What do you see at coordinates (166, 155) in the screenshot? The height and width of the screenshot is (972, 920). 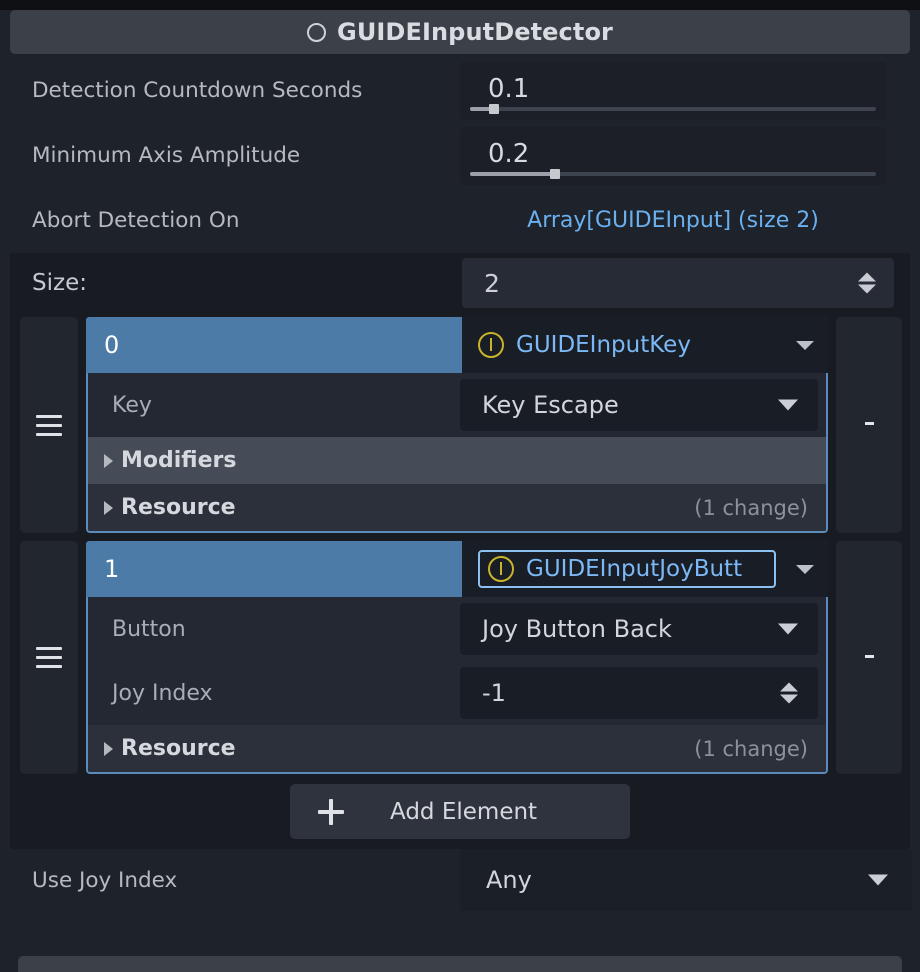 I see `property-label: Minimum Axis Amplitude` at bounding box center [166, 155].